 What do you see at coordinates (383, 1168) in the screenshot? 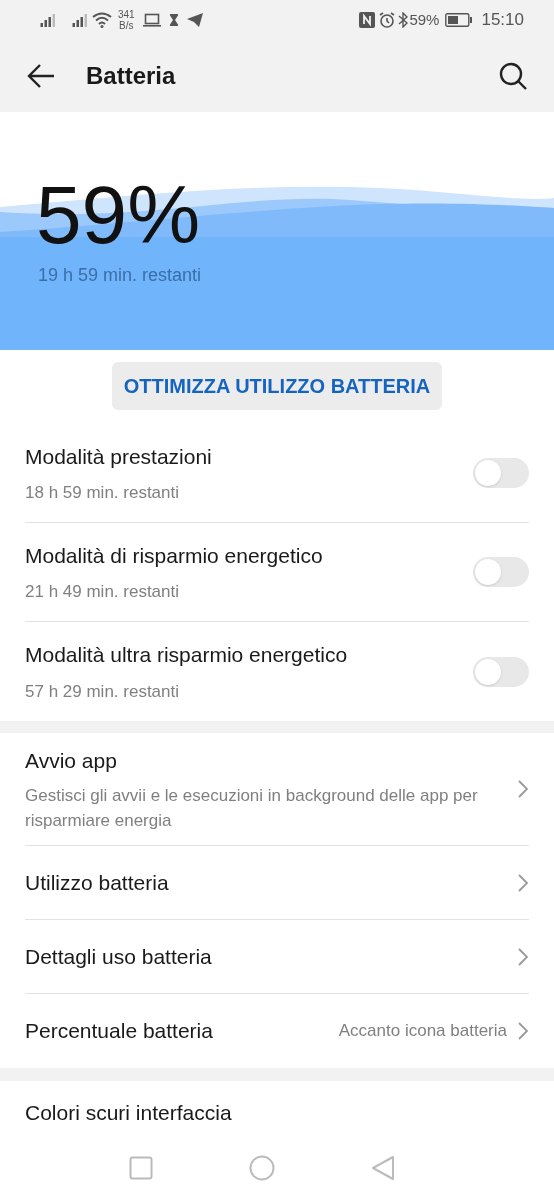
I see `back-button-icon` at bounding box center [383, 1168].